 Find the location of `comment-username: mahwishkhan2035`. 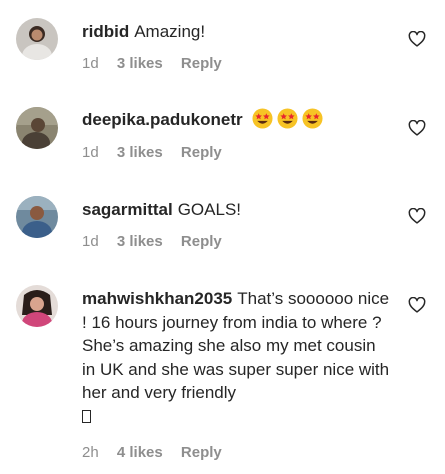

comment-username: mahwishkhan2035 is located at coordinates (157, 298).